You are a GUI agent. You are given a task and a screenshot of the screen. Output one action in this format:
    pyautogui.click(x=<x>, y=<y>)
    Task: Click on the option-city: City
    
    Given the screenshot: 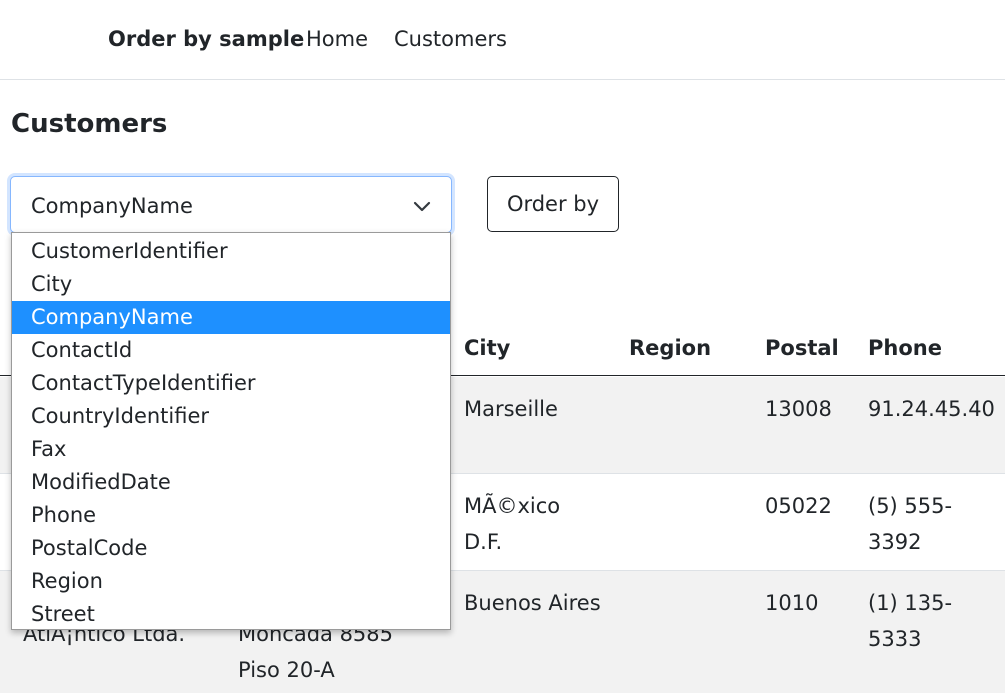 What is the action you would take?
    pyautogui.click(x=231, y=284)
    